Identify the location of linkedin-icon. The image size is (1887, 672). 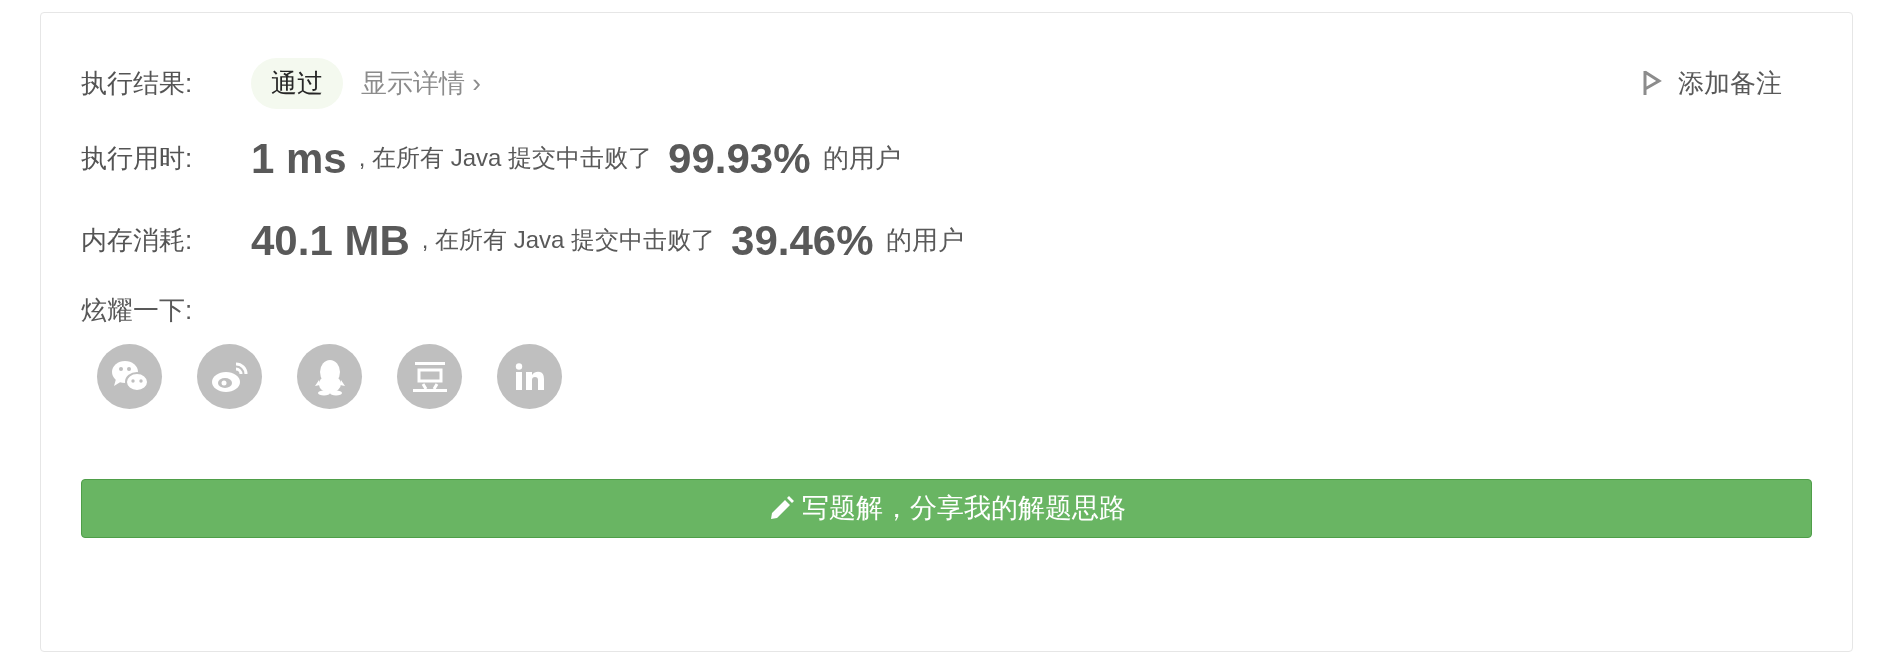
(529, 376).